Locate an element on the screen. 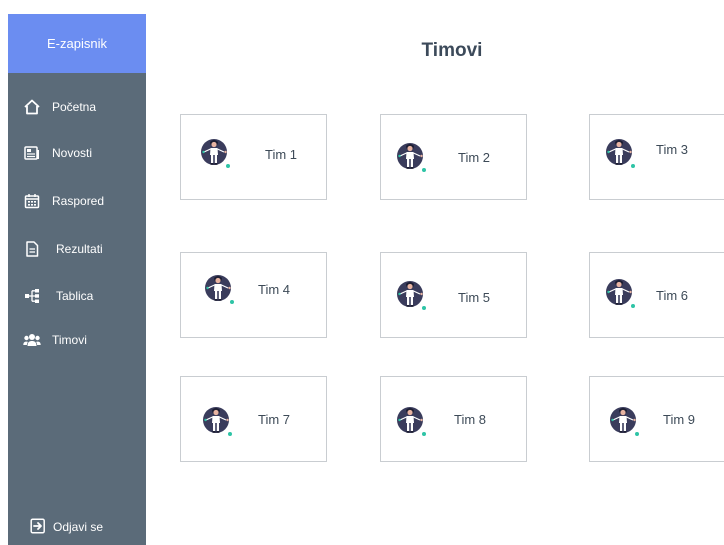  team-card-1: Tim 1 is located at coordinates (253, 157).